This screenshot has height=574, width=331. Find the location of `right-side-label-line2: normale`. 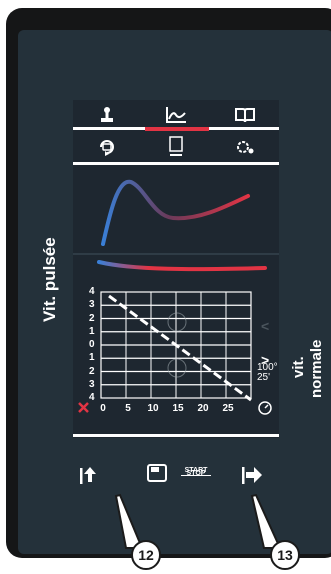

right-side-label-line2: normale is located at coordinates (316, 368).